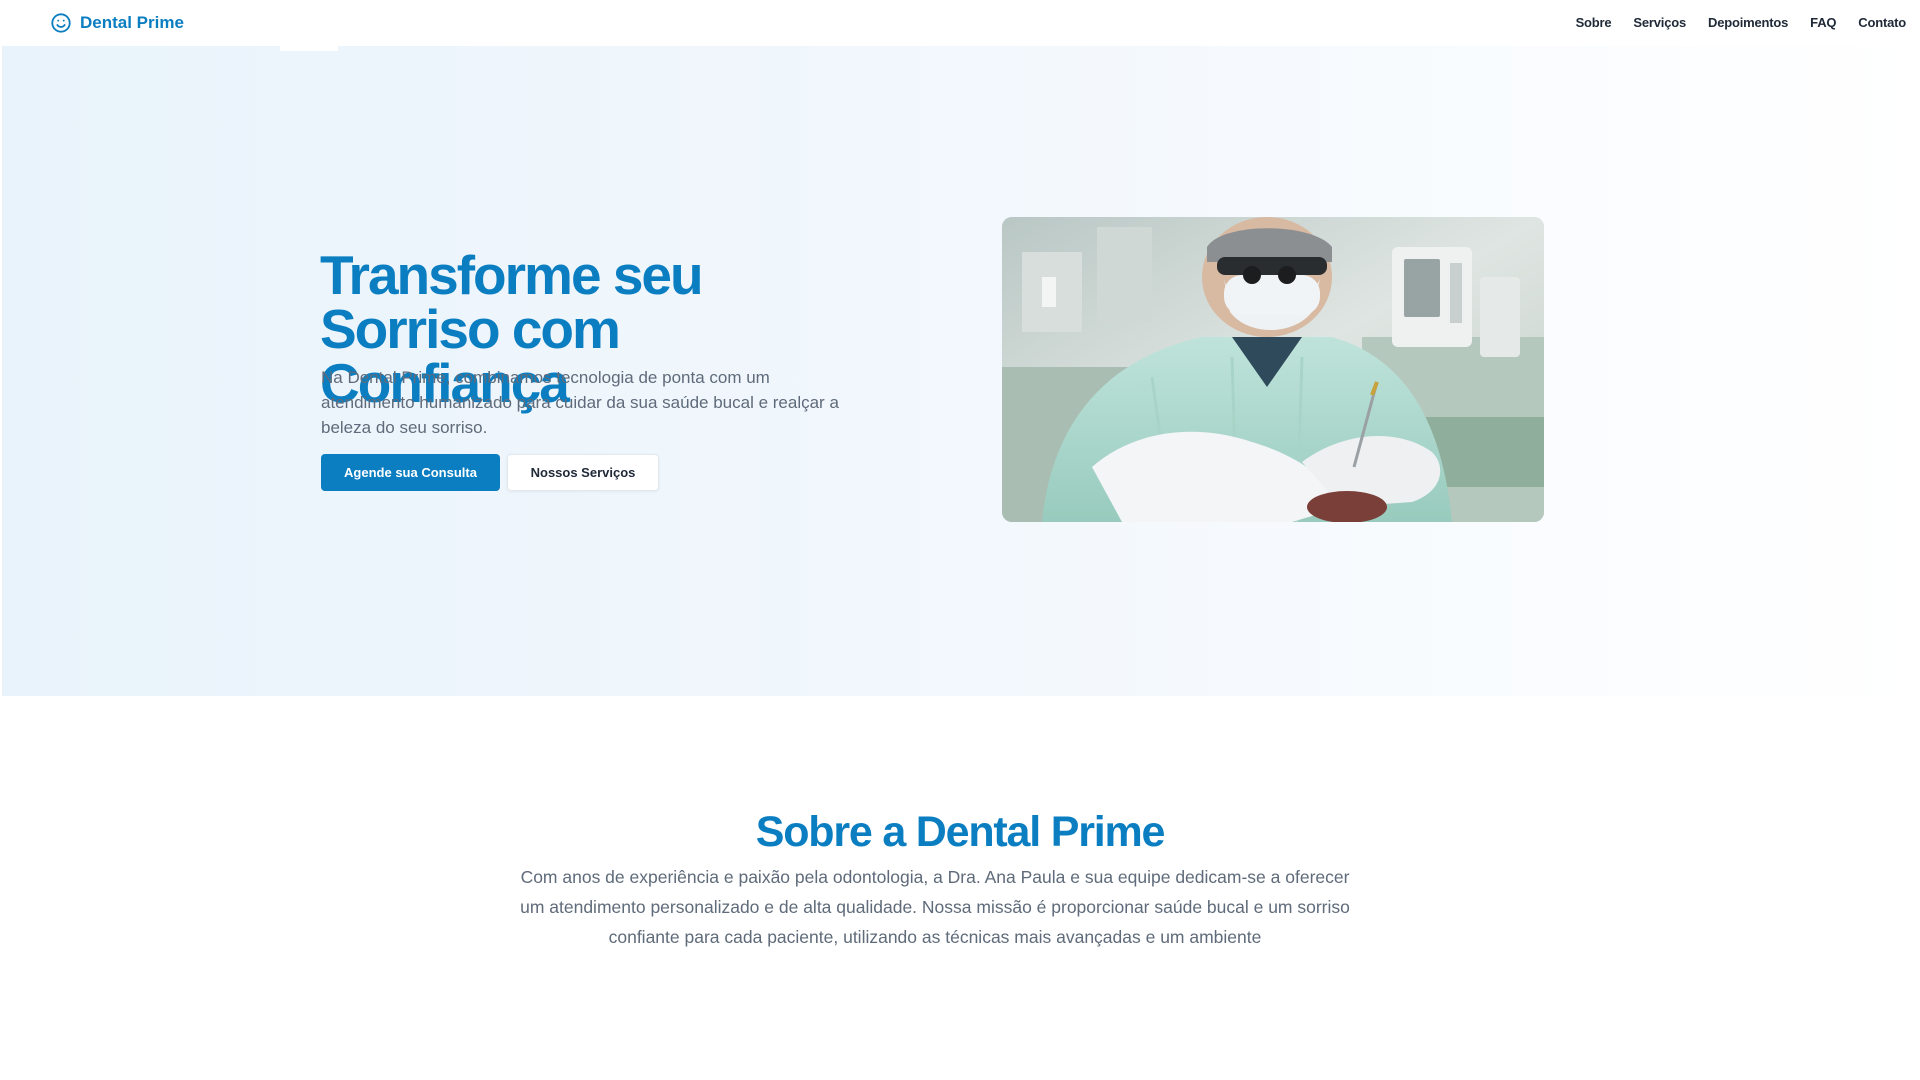 The image size is (1920, 1080). Describe the element at coordinates (61, 23) in the screenshot. I see `smile-icon` at that location.